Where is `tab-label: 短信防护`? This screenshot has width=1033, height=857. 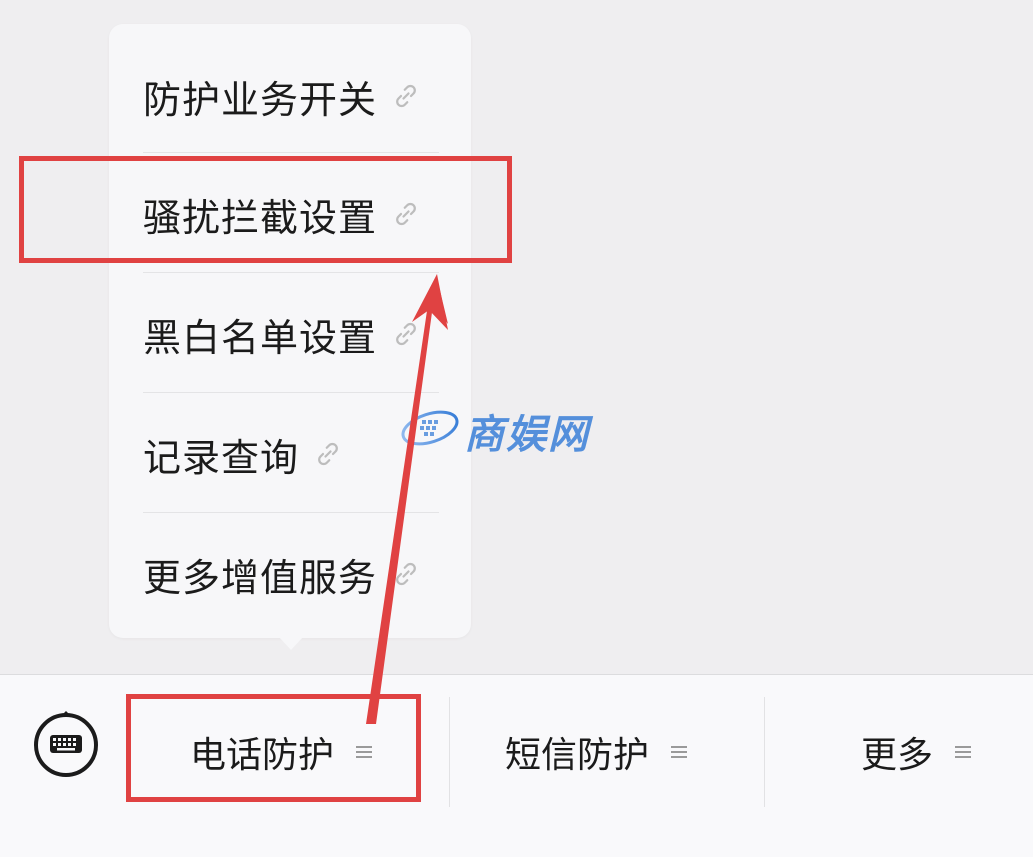 tab-label: 短信防护 is located at coordinates (577, 755).